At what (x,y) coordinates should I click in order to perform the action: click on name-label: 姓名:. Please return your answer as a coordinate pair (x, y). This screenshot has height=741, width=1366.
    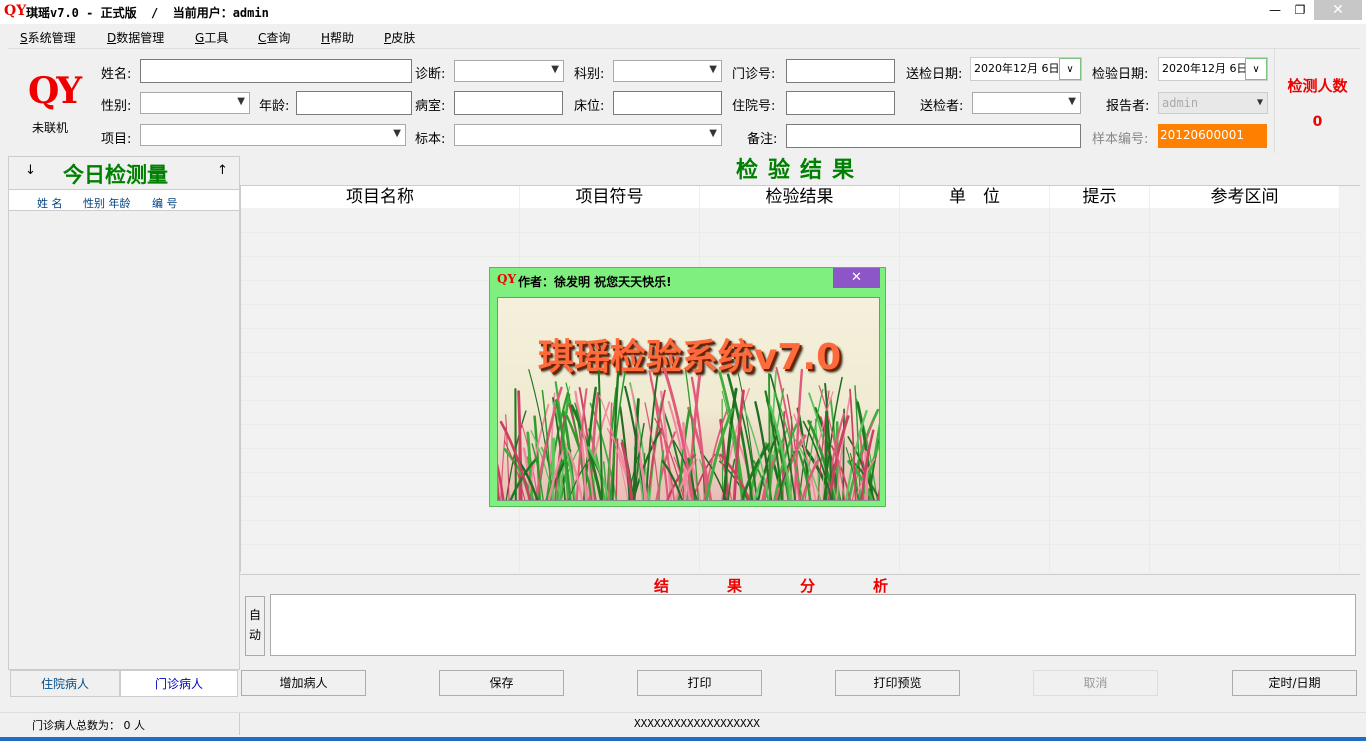
    Looking at the image, I should click on (116, 74).